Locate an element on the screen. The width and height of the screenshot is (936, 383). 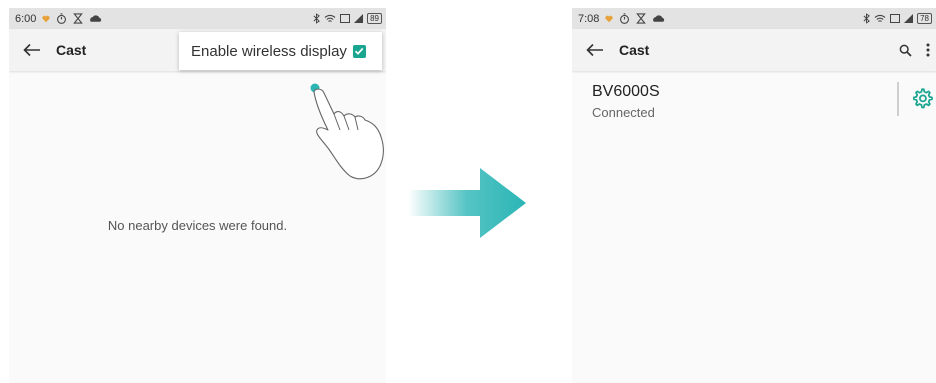
transition-arrow-icon is located at coordinates (467, 203).